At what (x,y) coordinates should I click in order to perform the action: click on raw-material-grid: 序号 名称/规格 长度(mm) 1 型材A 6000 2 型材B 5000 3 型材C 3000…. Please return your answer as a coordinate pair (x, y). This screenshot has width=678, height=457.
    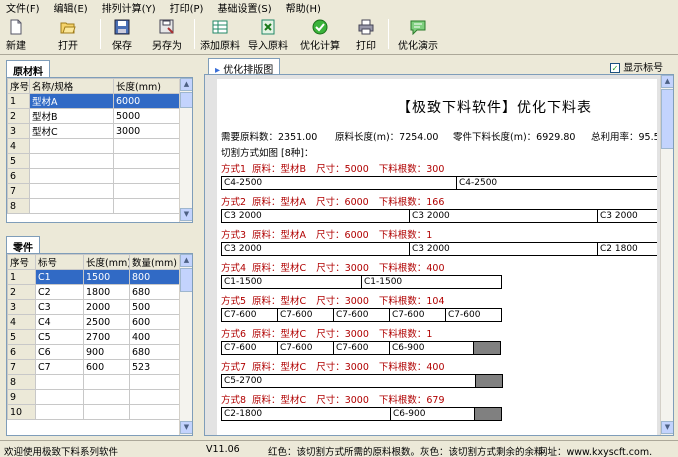
    Looking at the image, I should click on (99, 150).